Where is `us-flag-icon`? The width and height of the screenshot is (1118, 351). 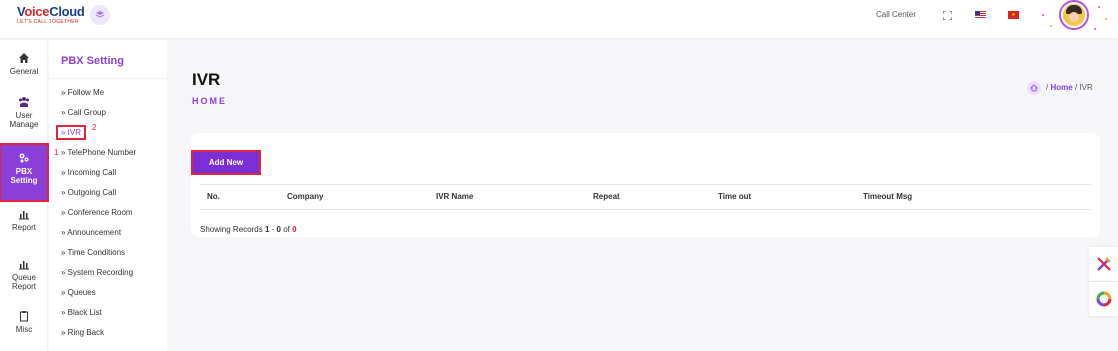
us-flag-icon is located at coordinates (980, 15).